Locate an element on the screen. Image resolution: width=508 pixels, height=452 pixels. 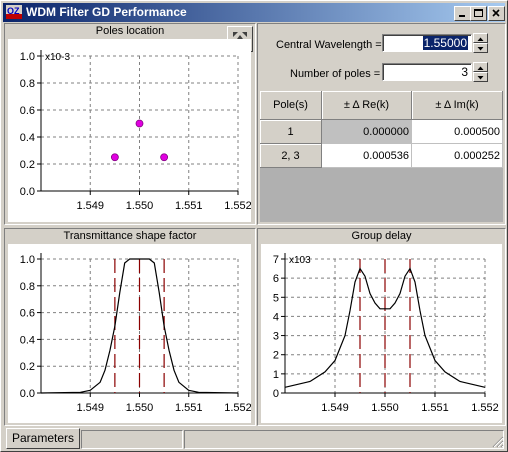
y-tick-label: 2 is located at coordinates (276, 356).